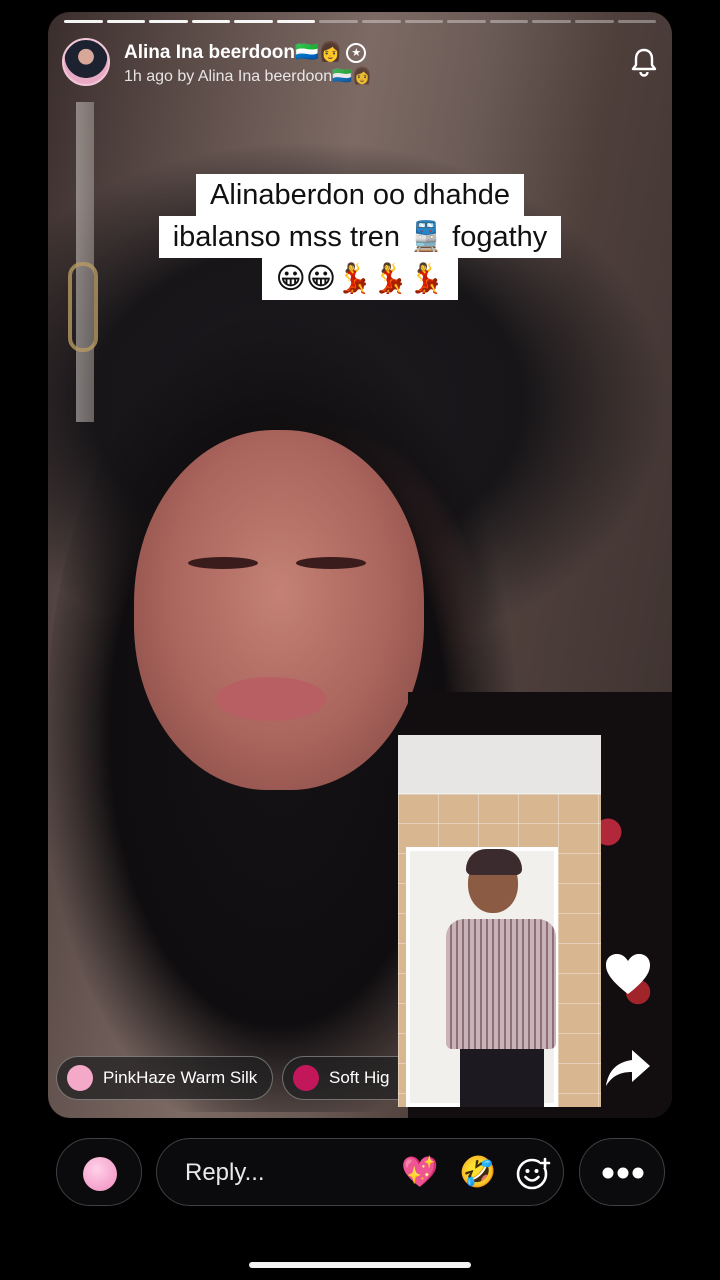  Describe the element at coordinates (248, 76) in the screenshot. I see `story-subtitle: 1h ago by Alina Ina beerdoon🇸🇱👩` at that location.